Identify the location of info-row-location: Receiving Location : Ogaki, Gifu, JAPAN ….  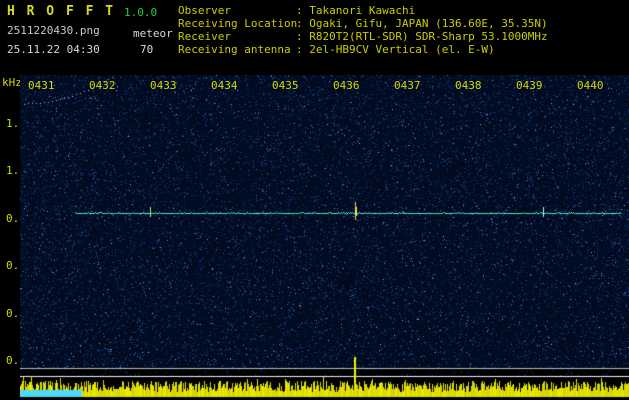
(363, 23).